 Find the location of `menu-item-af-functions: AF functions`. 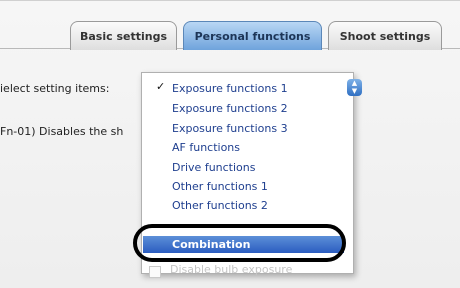

menu-item-af-functions: AF functions is located at coordinates (206, 147).